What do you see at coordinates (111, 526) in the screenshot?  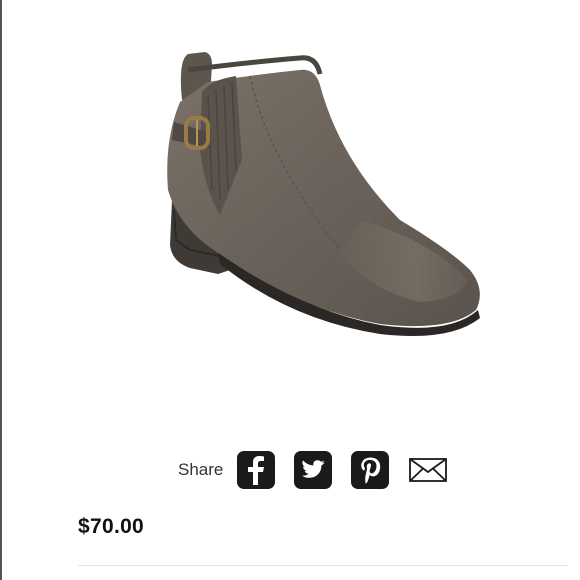 I see `product-price: $70.00` at bounding box center [111, 526].